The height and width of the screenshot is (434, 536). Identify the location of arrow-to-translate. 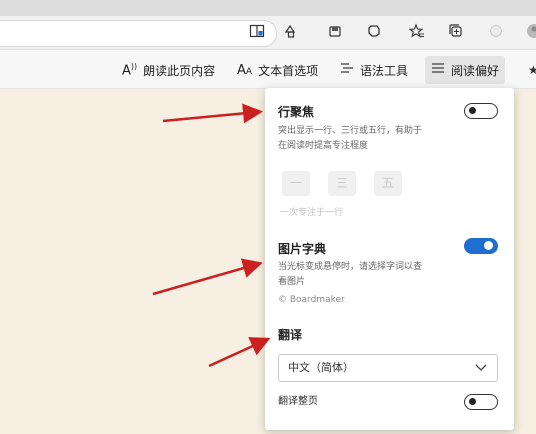
(239, 352).